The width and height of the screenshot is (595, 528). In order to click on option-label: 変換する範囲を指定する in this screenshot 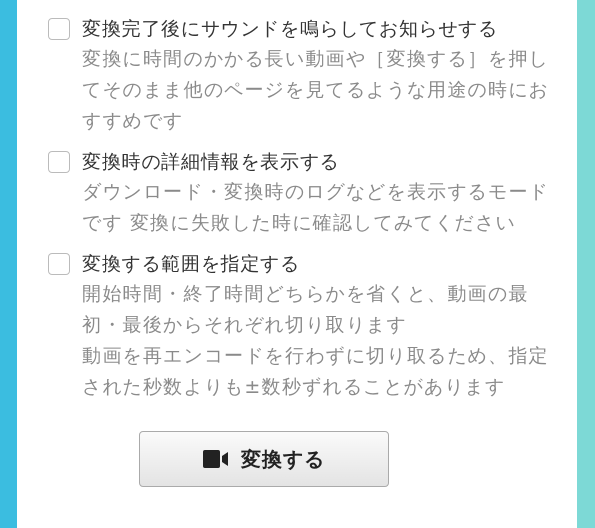, I will do `click(191, 264)`.